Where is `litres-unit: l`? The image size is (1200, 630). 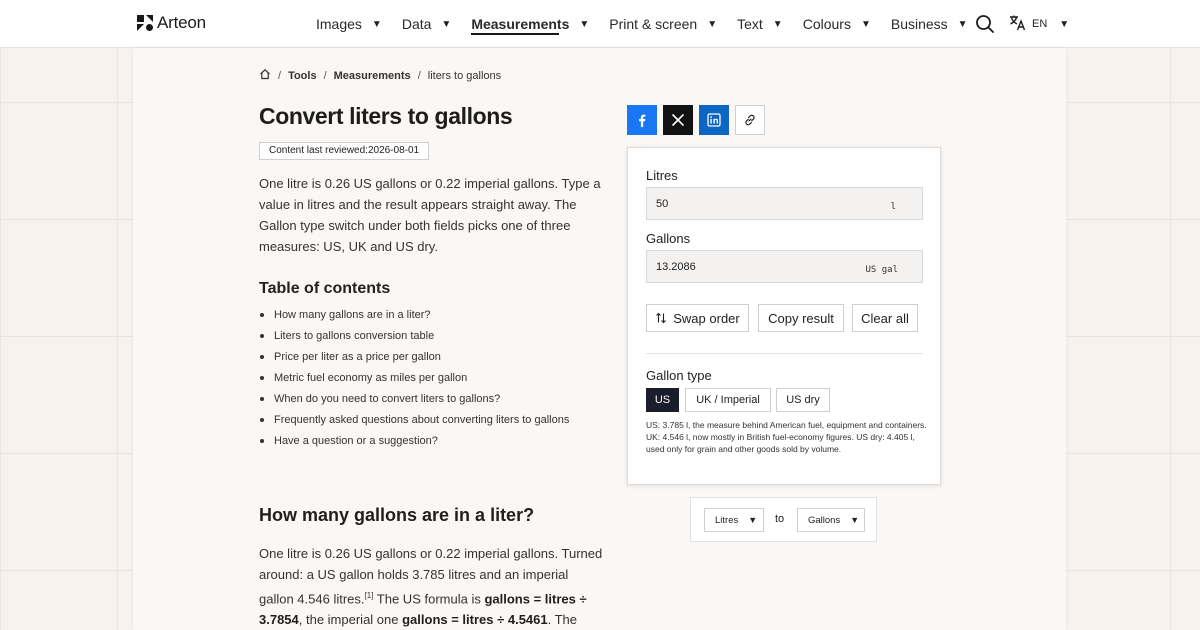
litres-unit: l is located at coordinates (893, 207).